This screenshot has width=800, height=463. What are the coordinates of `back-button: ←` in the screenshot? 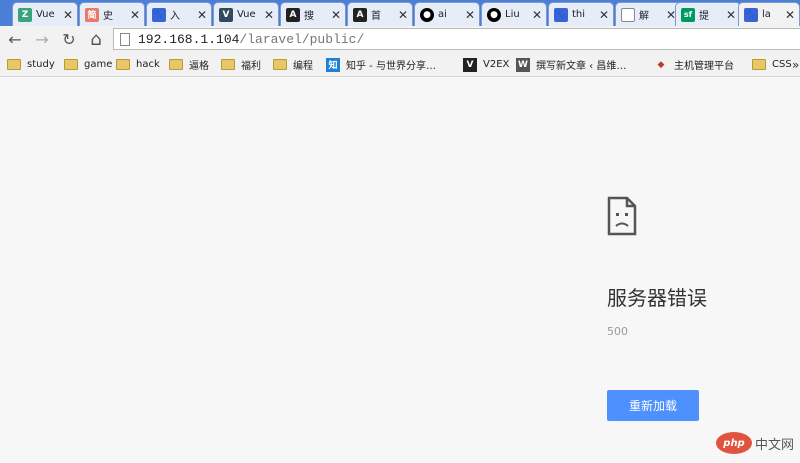 It's located at (15, 39).